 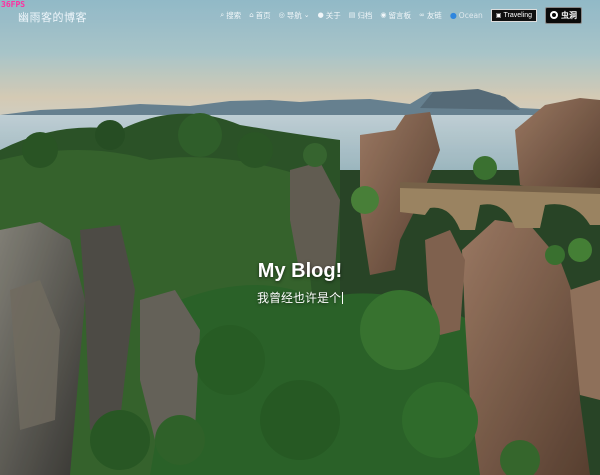 I want to click on wormhole-icon, so click(x=554, y=15).